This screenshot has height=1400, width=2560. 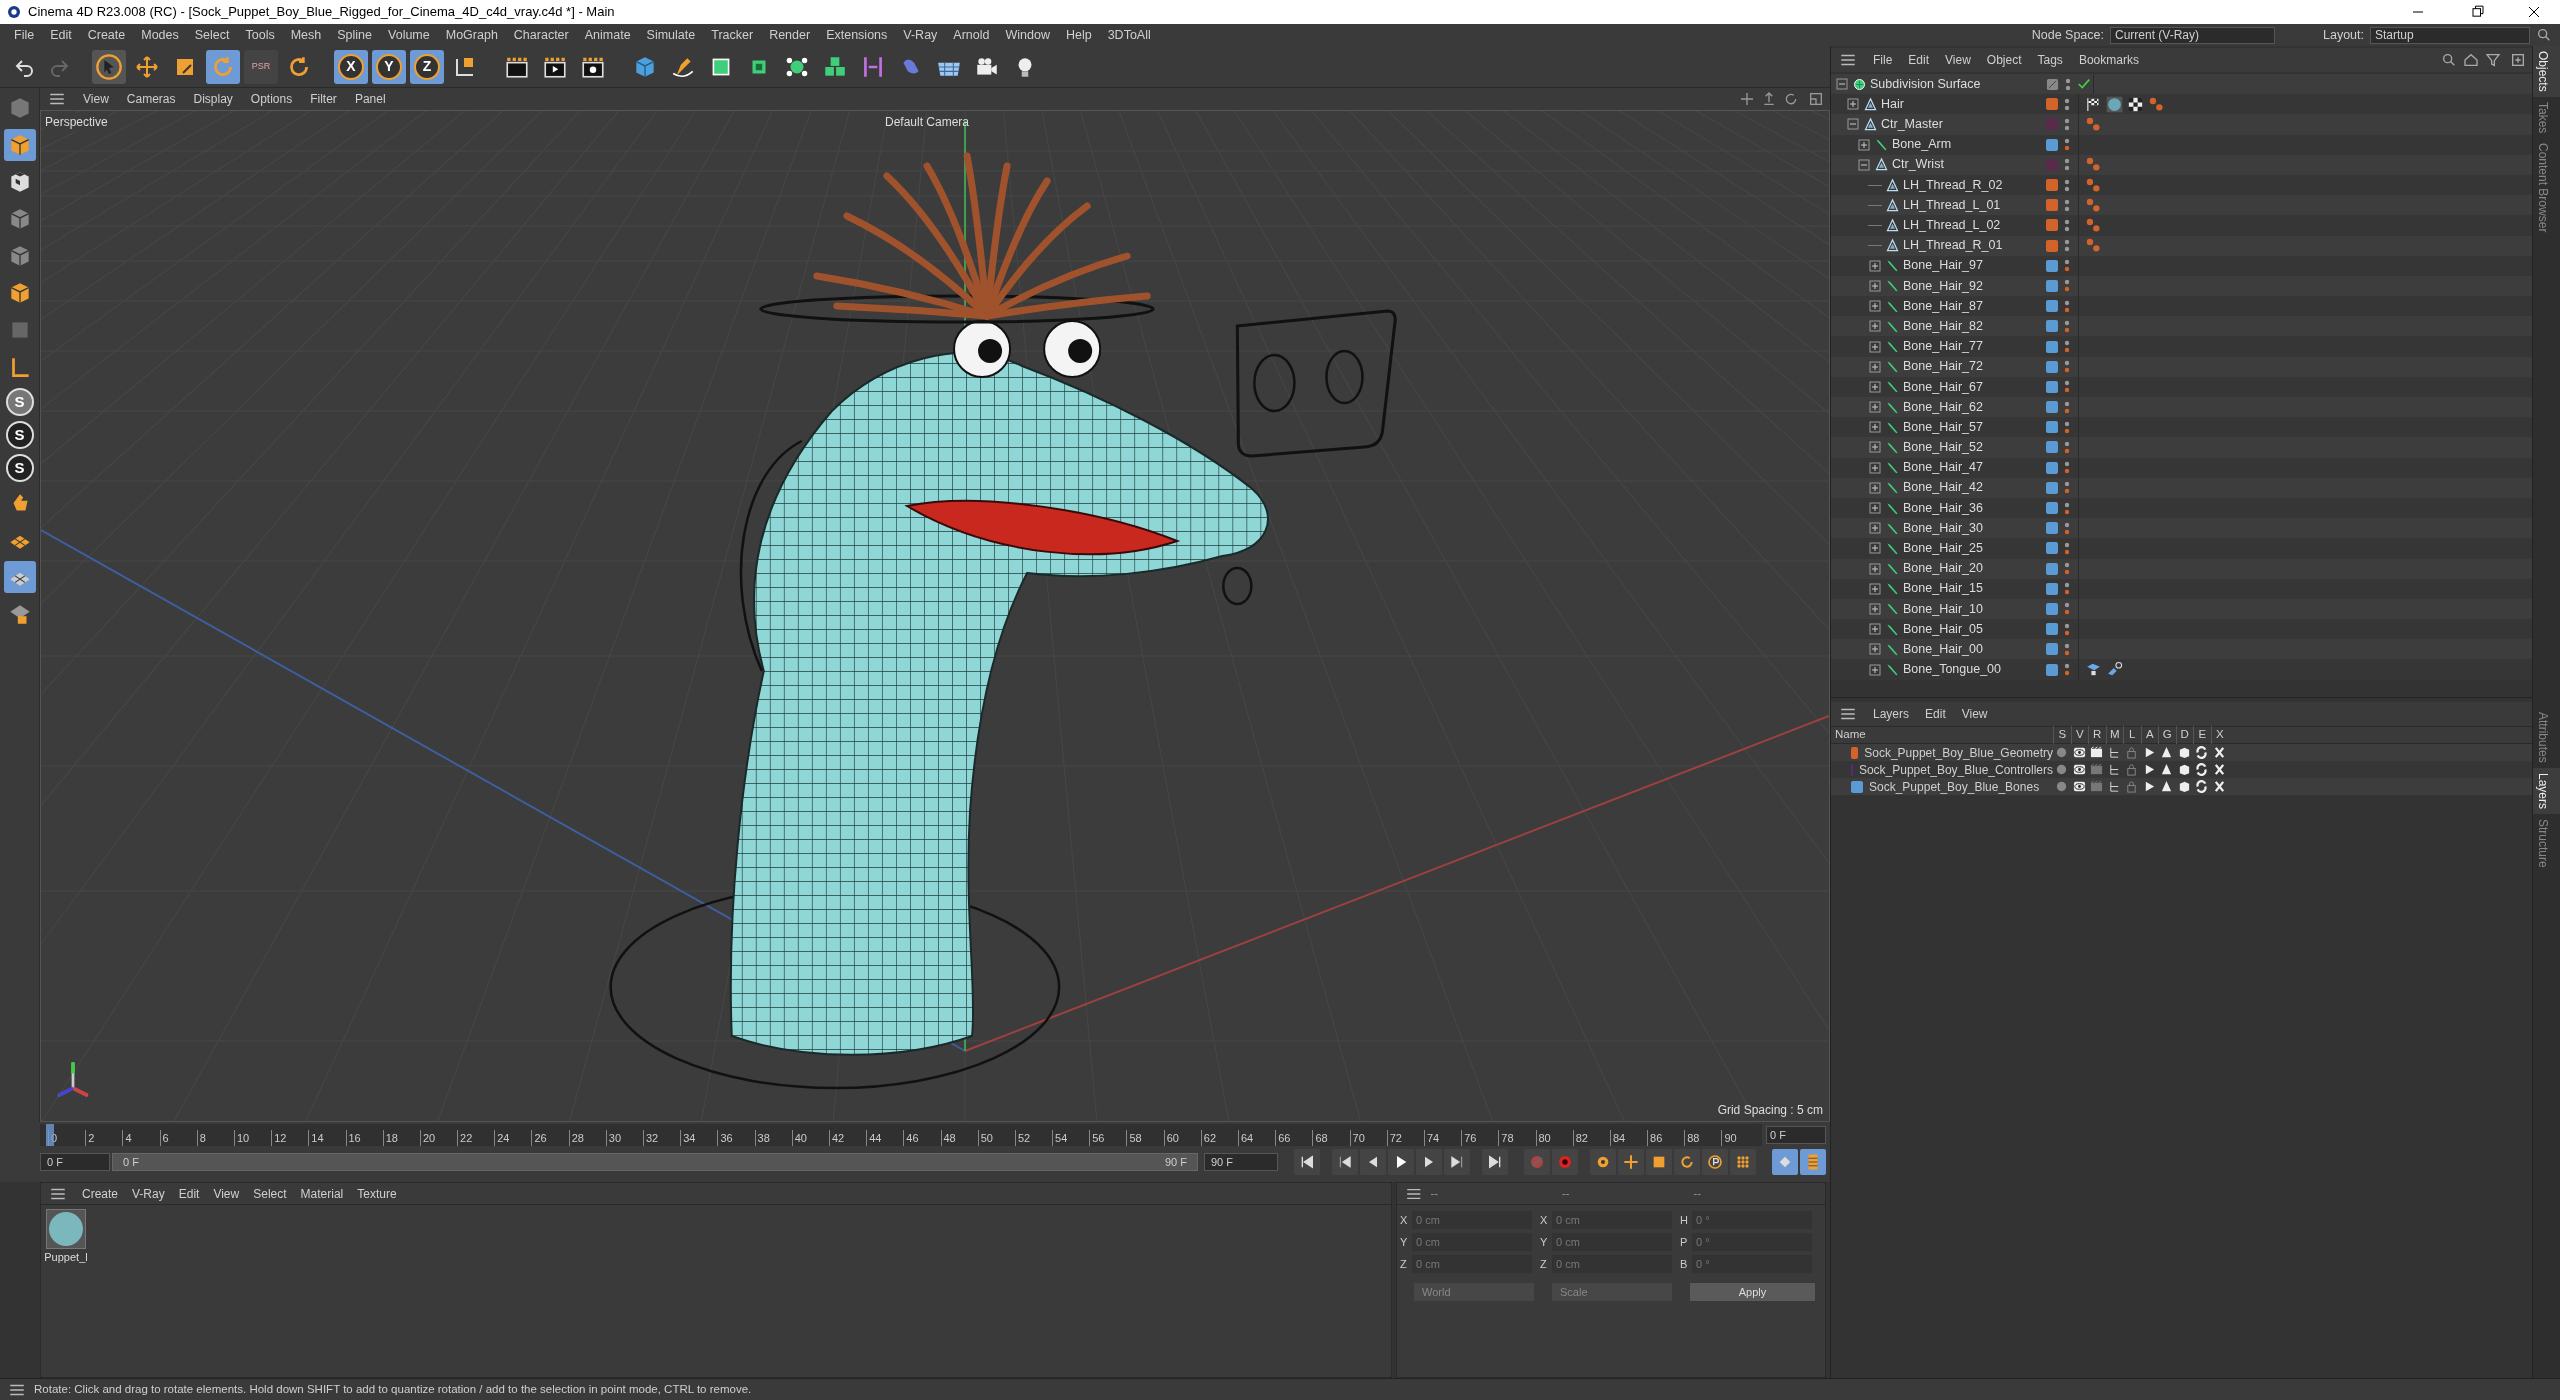 What do you see at coordinates (2518, 60) in the screenshot?
I see `new-window-icon` at bounding box center [2518, 60].